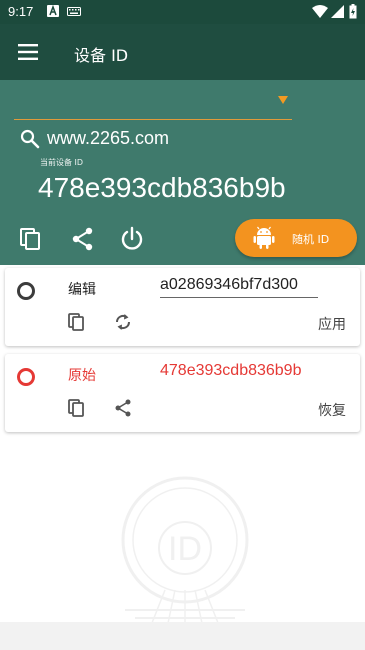  Describe the element at coordinates (101, 55) in the screenshot. I see `page-title: 设备 ID` at that location.